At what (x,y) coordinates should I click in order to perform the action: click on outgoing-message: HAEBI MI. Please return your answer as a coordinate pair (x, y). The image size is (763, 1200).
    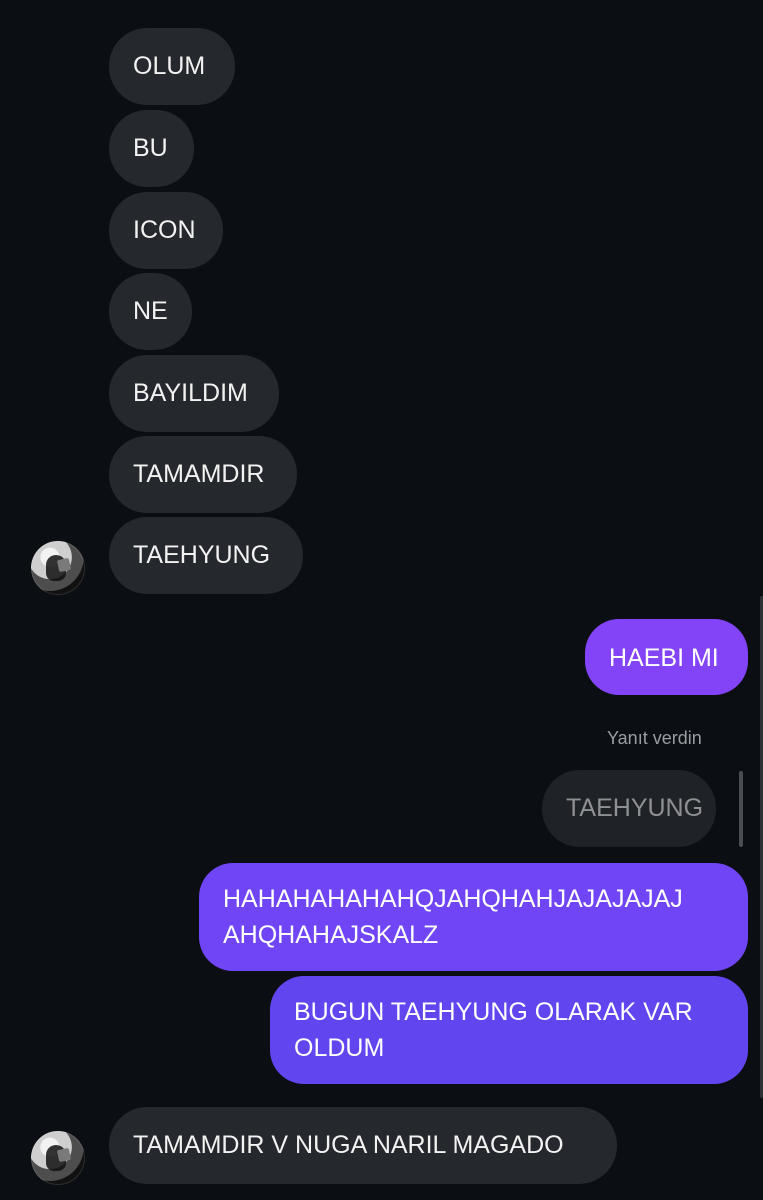
    Looking at the image, I should click on (666, 657).